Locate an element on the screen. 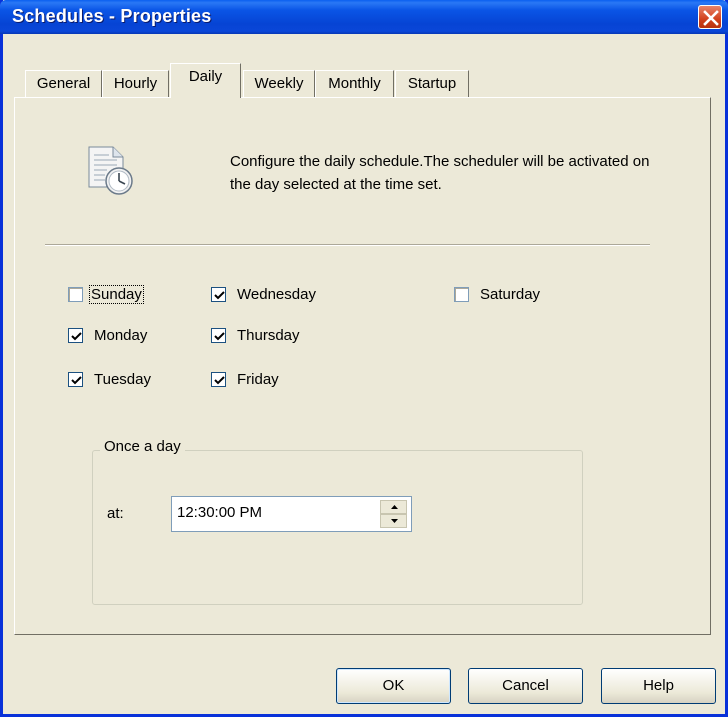 The width and height of the screenshot is (728, 717). tab-hourly: Hourly is located at coordinates (135, 84).